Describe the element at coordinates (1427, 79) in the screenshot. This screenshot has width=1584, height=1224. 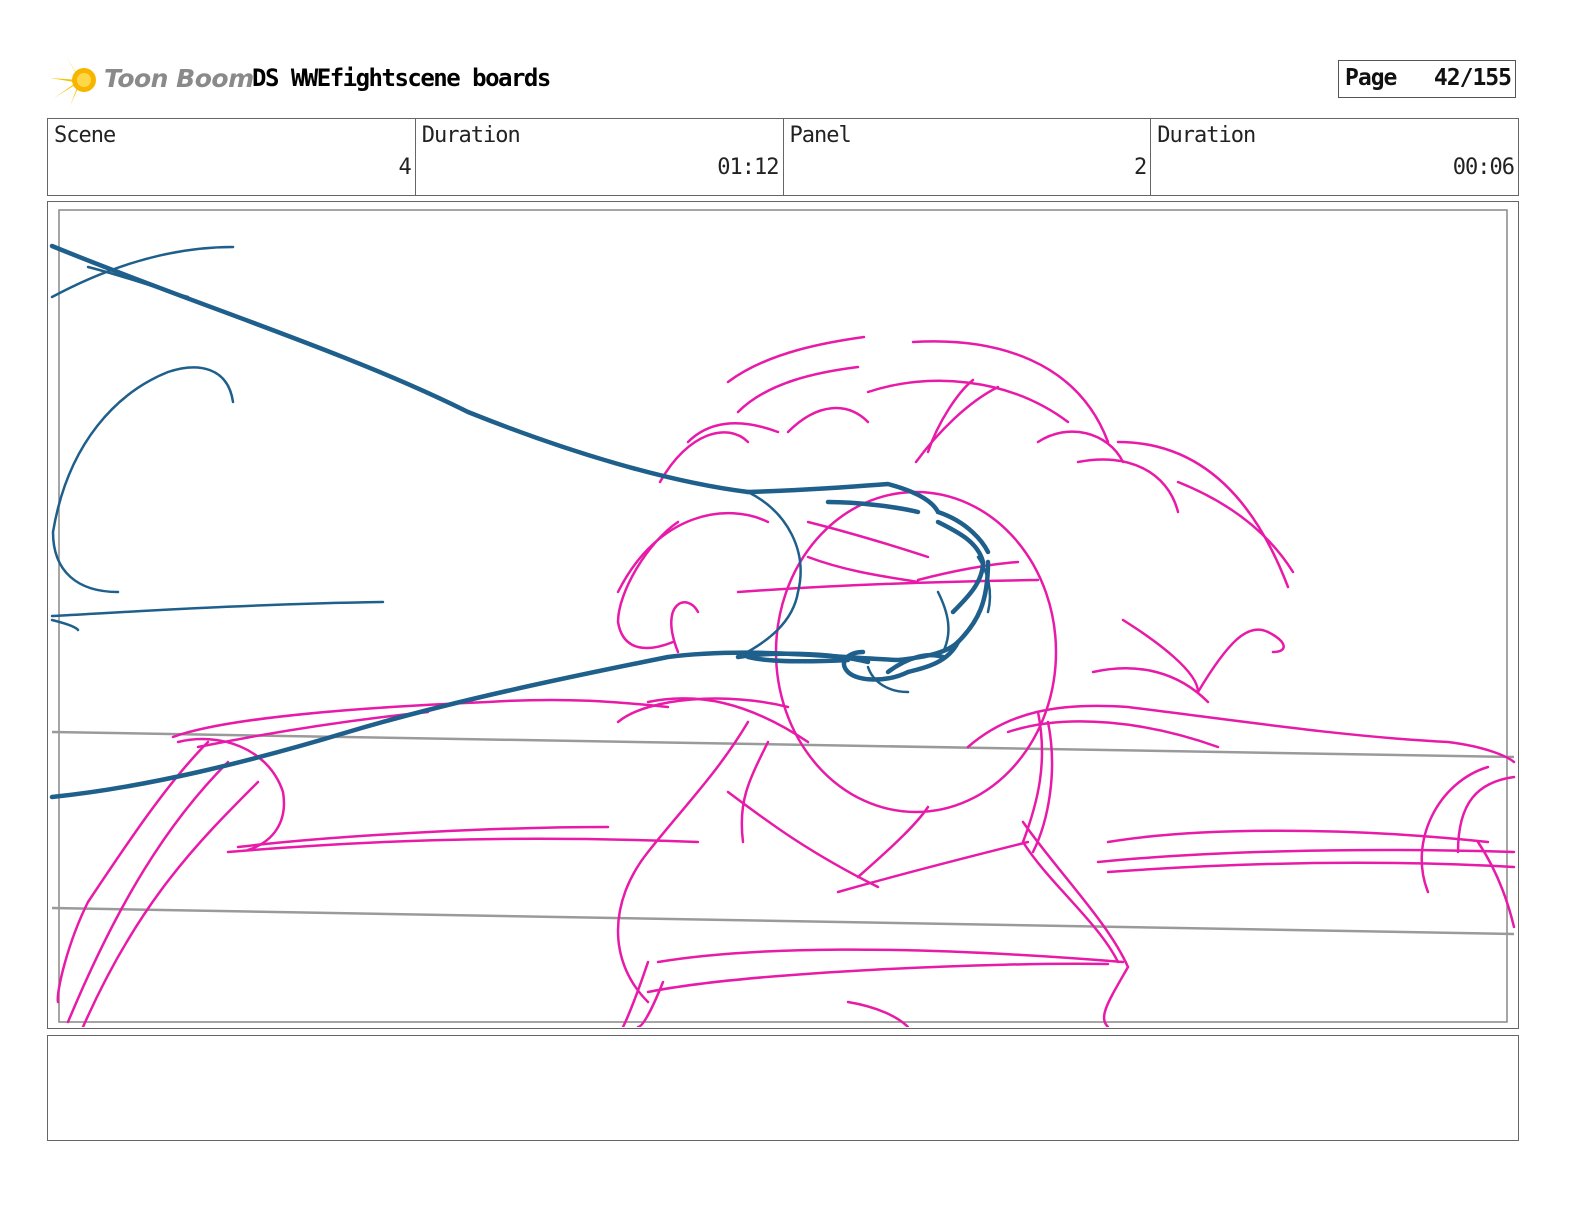
I see `page-indicator: Page 42/155` at that location.